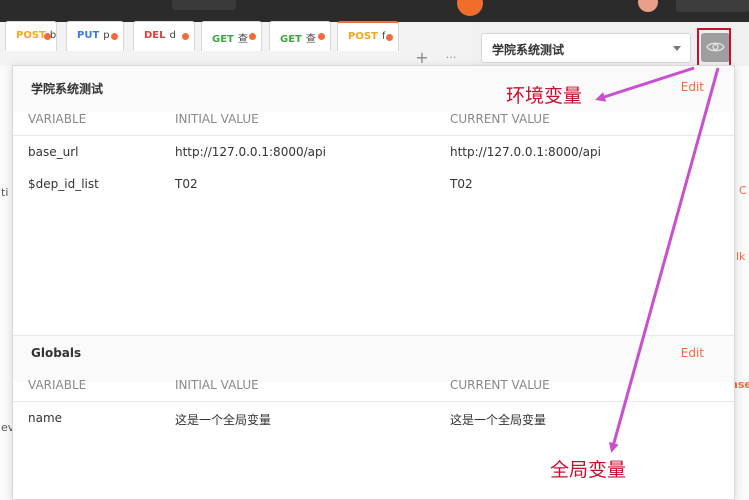  I want to click on globals-section-title: Globals, so click(56, 353).